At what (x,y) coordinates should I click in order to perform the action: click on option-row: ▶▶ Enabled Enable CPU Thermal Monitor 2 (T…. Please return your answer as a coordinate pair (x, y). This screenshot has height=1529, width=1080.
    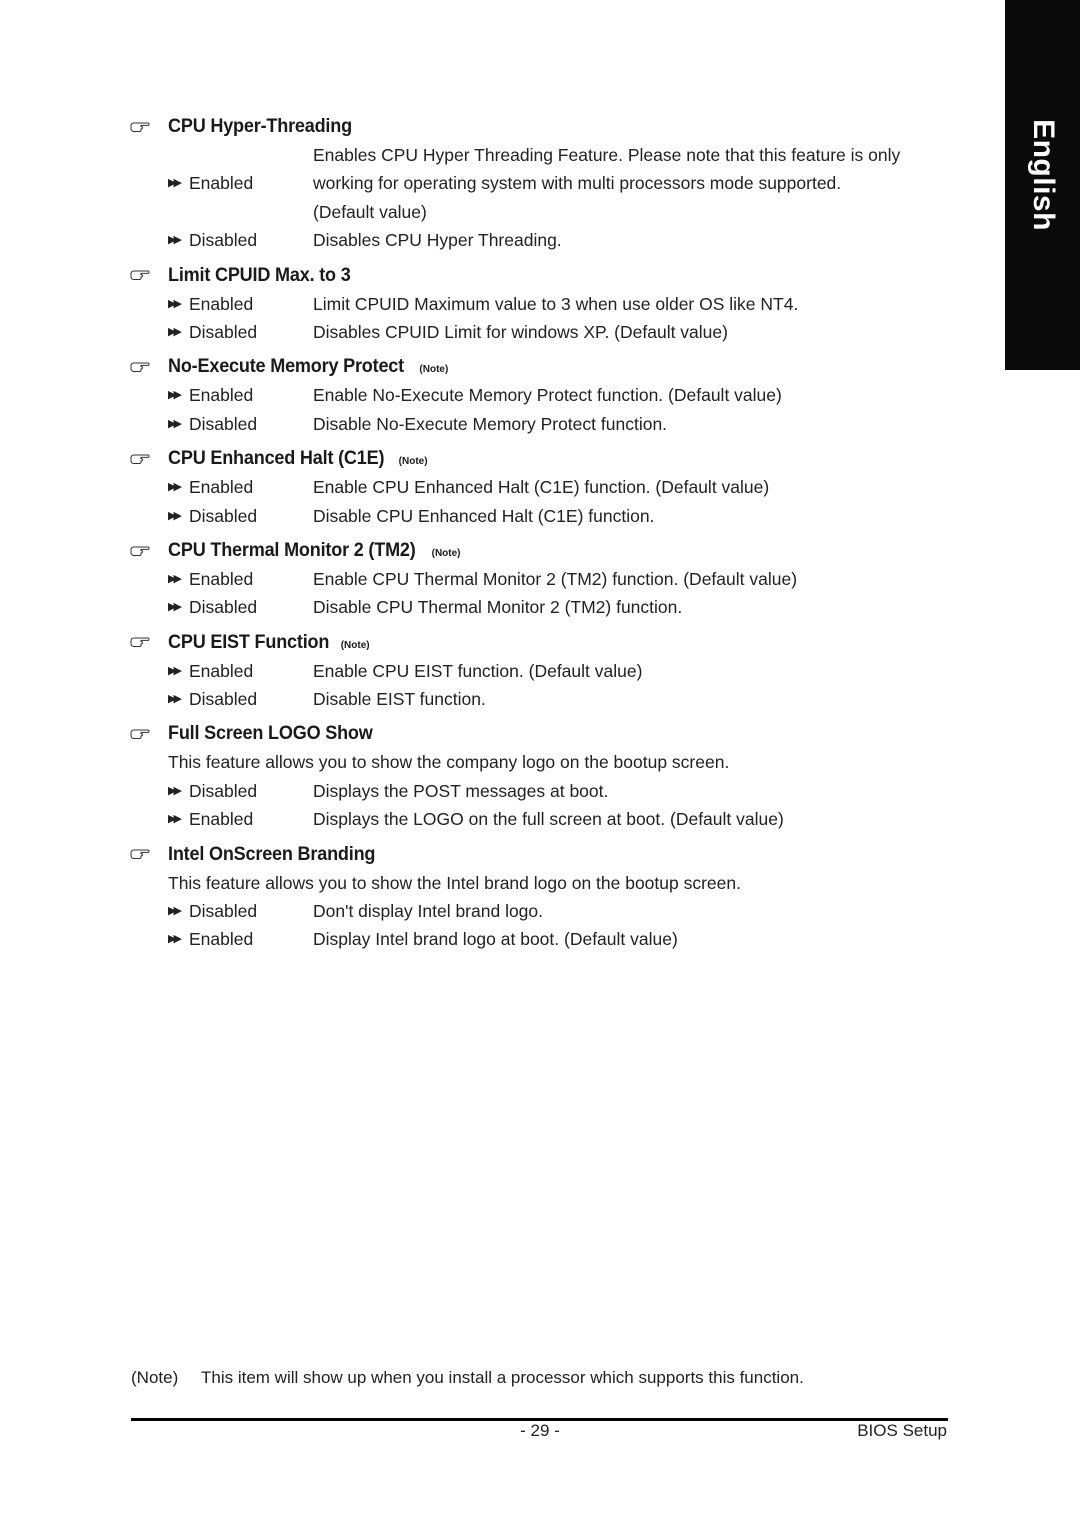
    Looking at the image, I should click on (540, 579).